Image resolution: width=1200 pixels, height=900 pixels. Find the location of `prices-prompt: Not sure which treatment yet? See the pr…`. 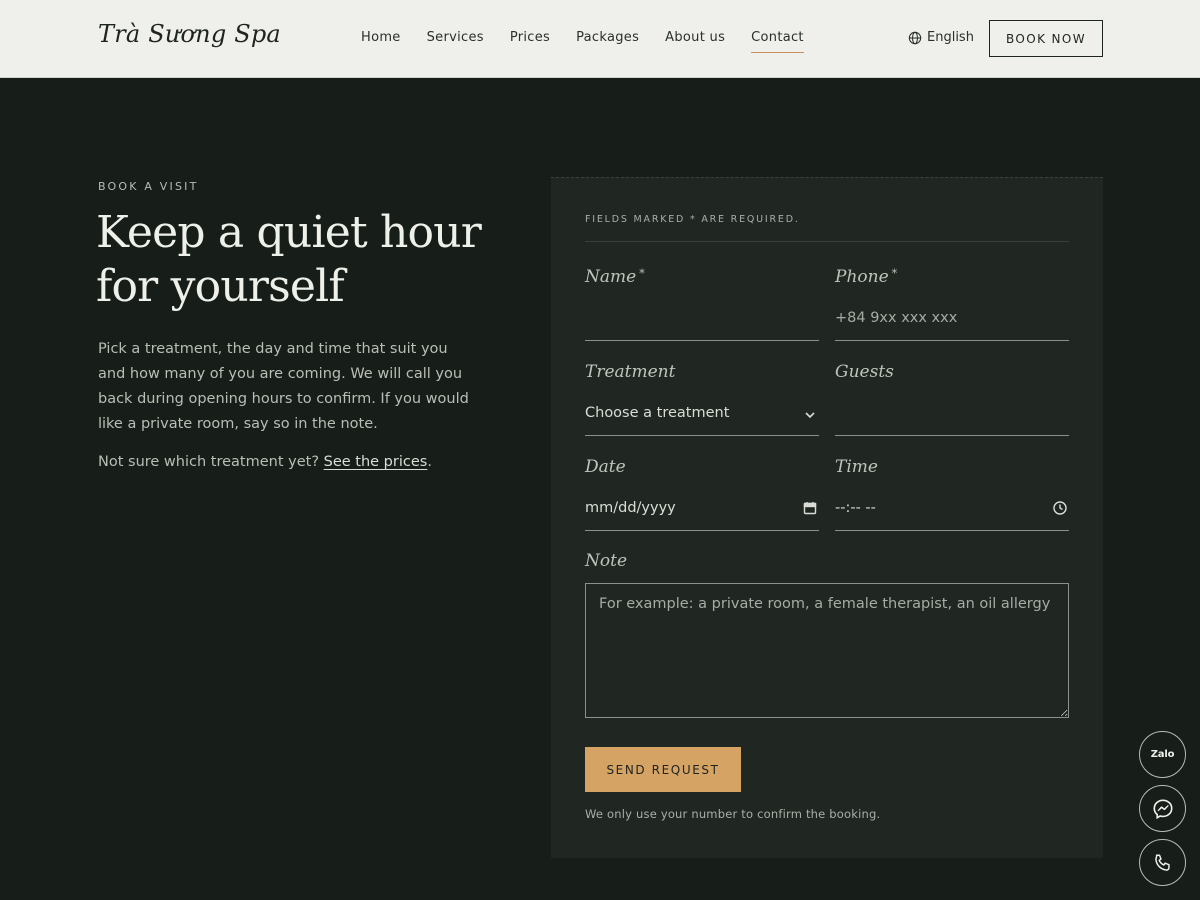

prices-prompt: Not sure which treatment yet? See the pr… is located at coordinates (265, 462).